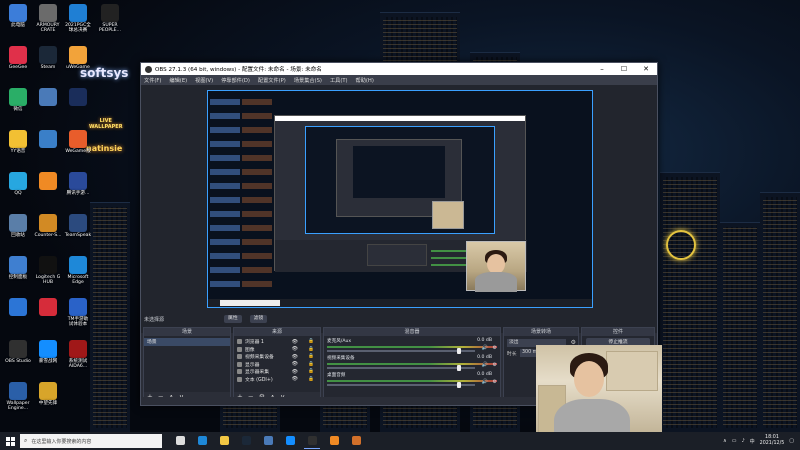 The image size is (800, 450). What do you see at coordinates (725, 441) in the screenshot?
I see `chevron-up-icon: ∧` at bounding box center [725, 441].